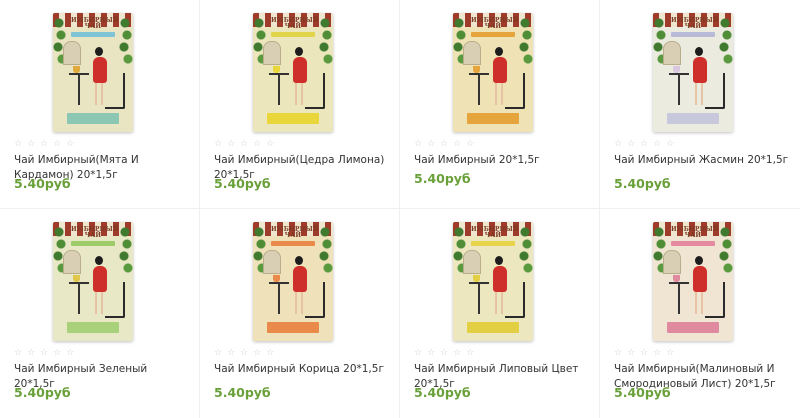  What do you see at coordinates (502, 160) in the screenshot?
I see `product-name: Чай Имбирный 20*1,5г` at bounding box center [502, 160].